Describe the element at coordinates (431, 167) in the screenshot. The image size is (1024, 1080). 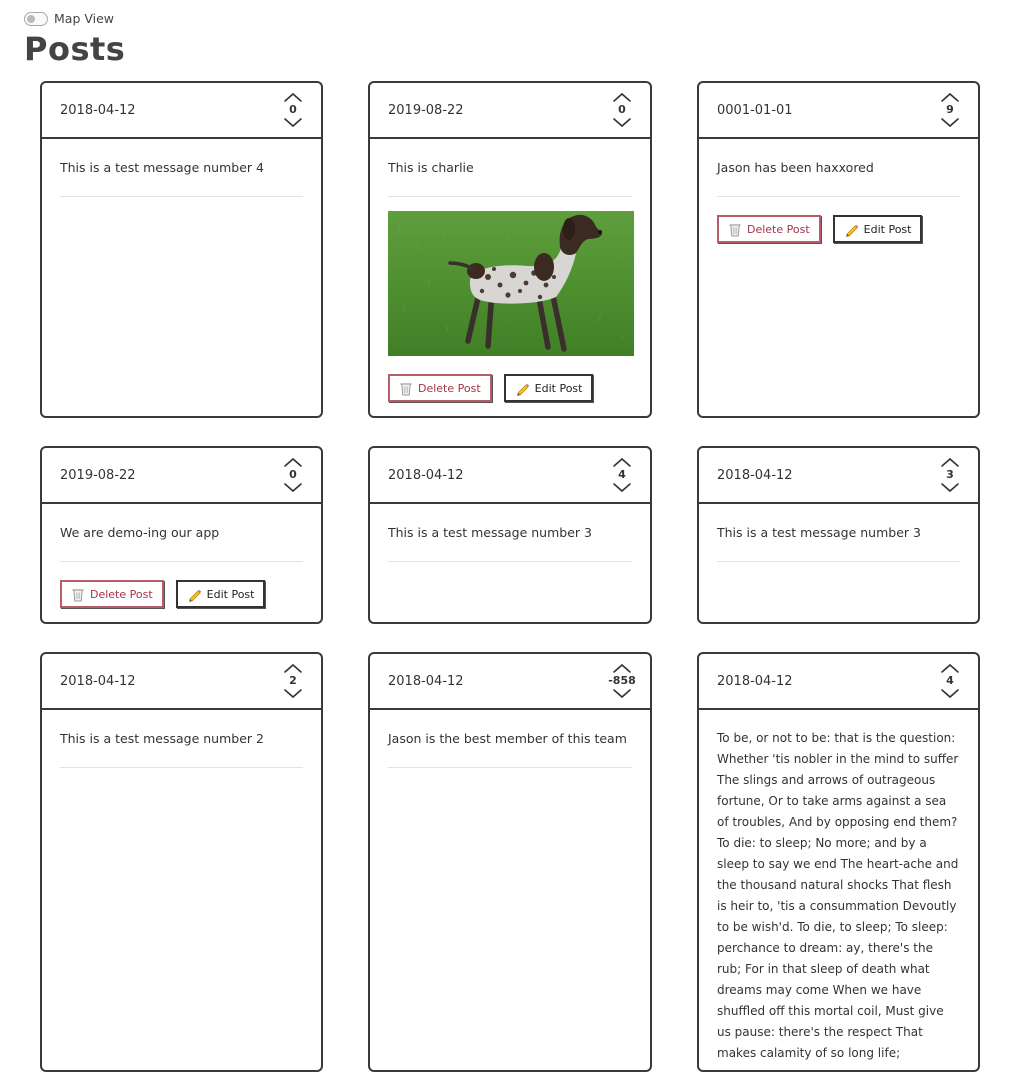
I see `post-message: This is charlie` at that location.